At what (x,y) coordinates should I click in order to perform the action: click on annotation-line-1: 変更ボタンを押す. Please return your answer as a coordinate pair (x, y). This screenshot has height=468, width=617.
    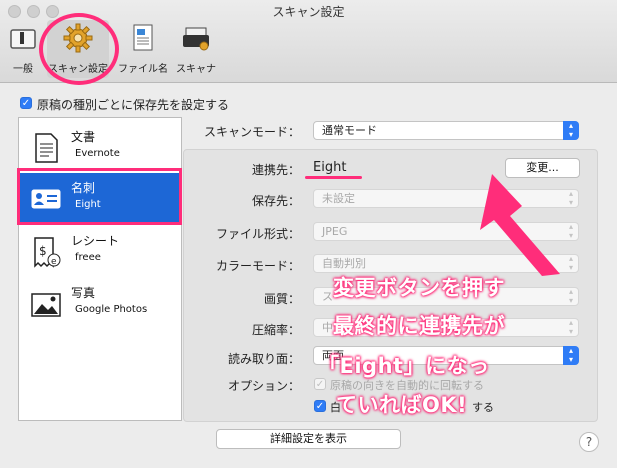
    Looking at the image, I should click on (419, 288).